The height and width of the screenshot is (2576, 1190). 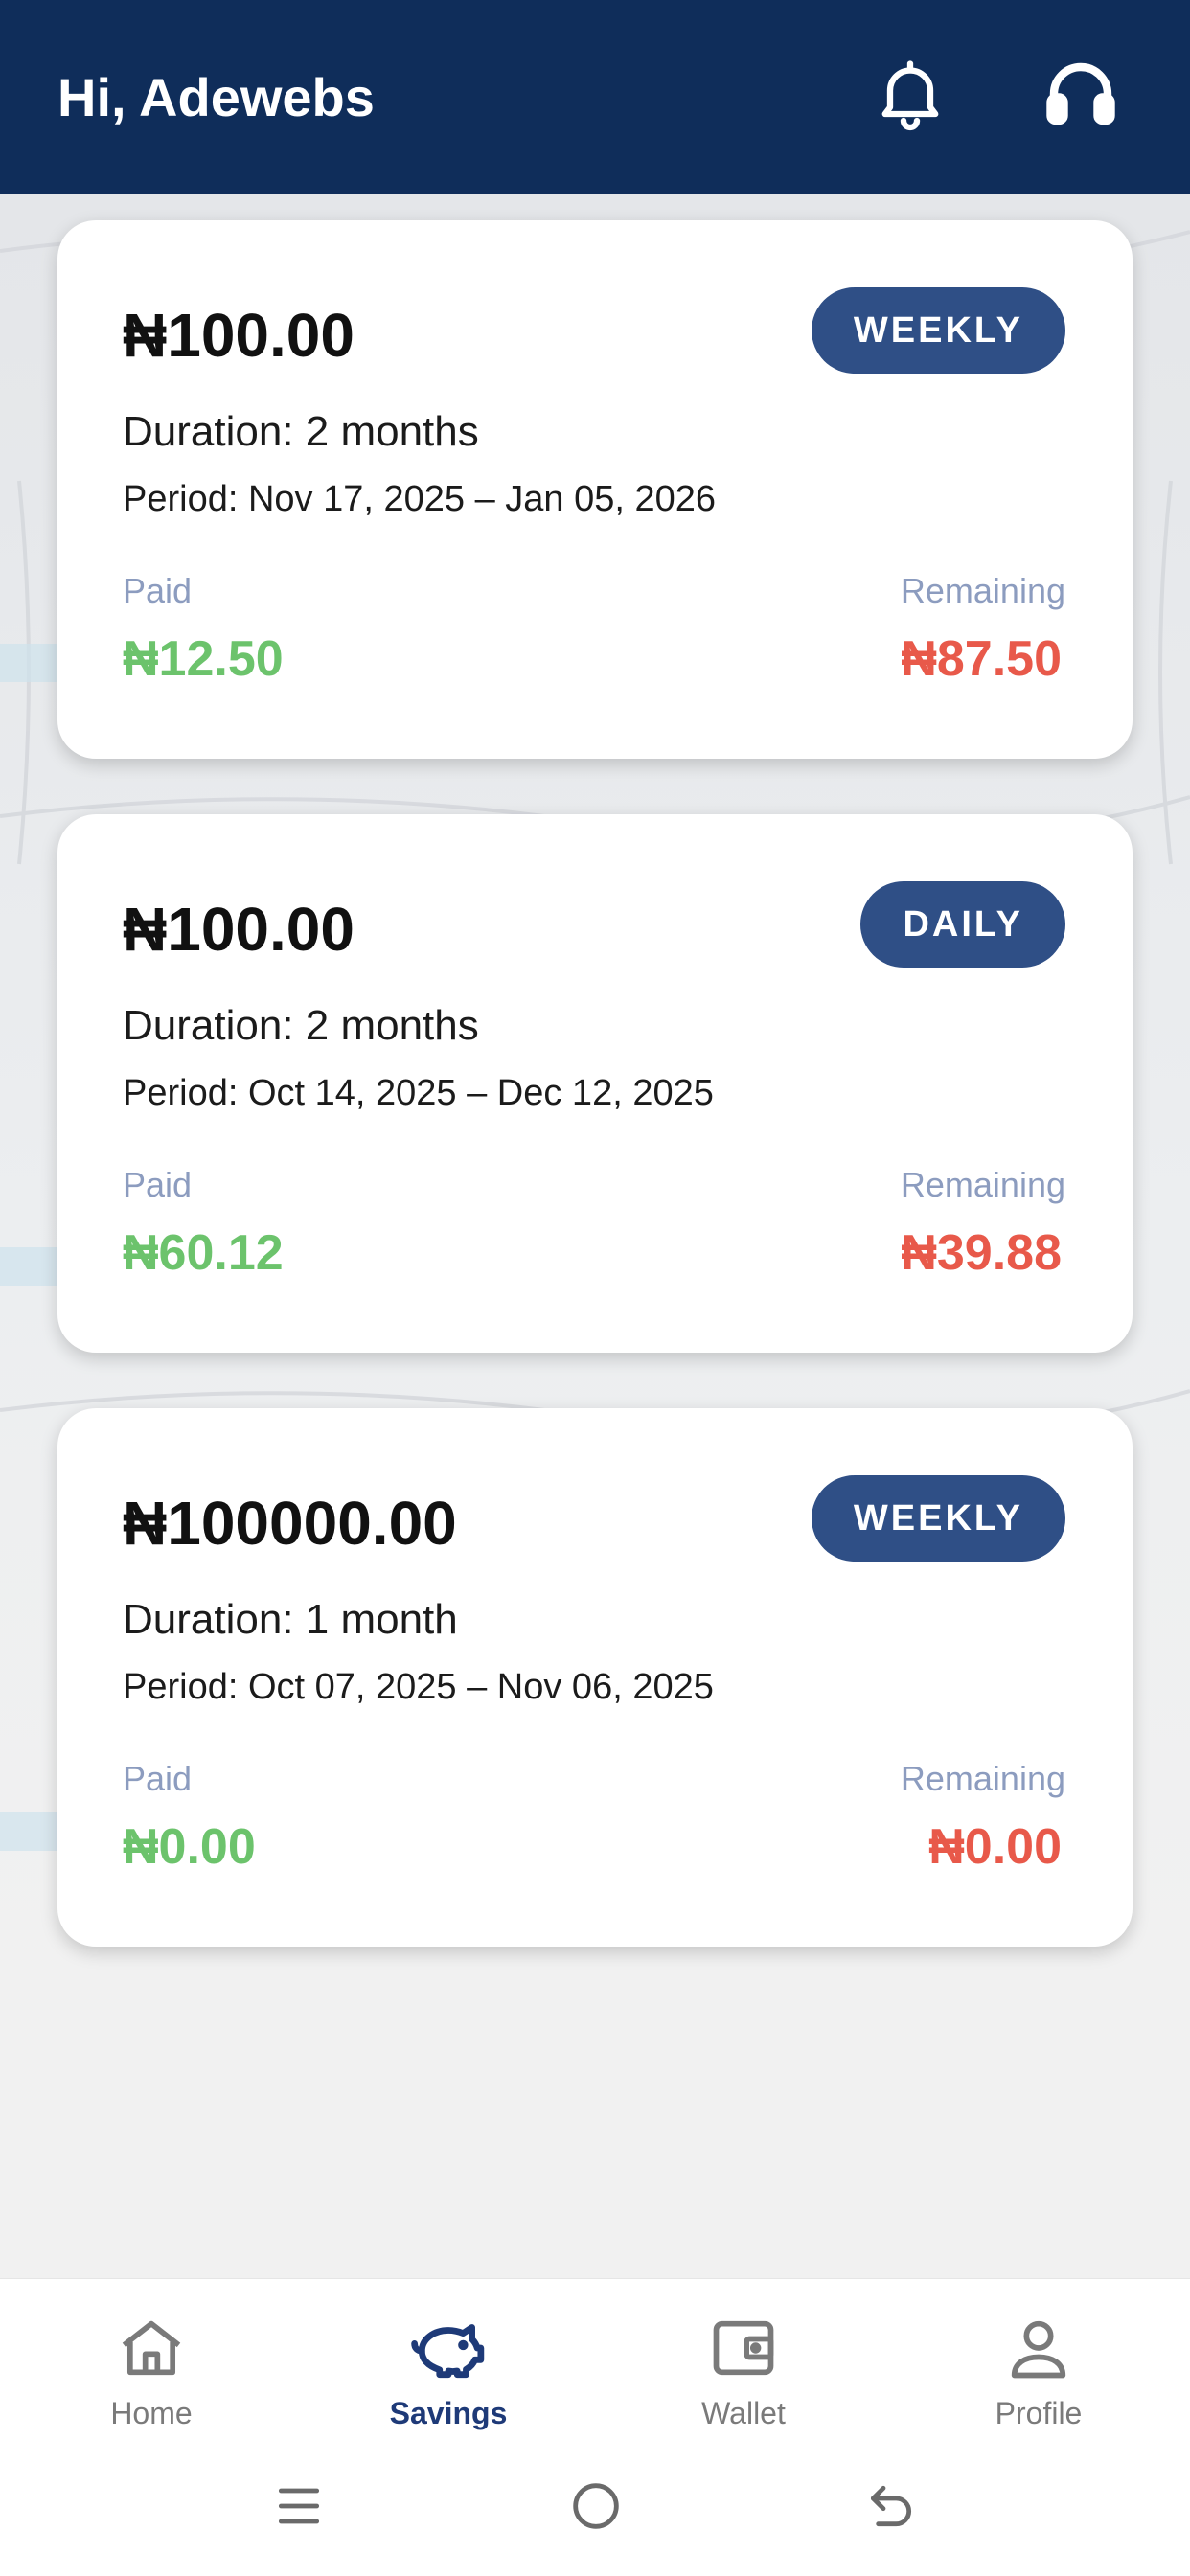 What do you see at coordinates (982, 1253) in the screenshot?
I see `remaining-value: ₦39.88` at bounding box center [982, 1253].